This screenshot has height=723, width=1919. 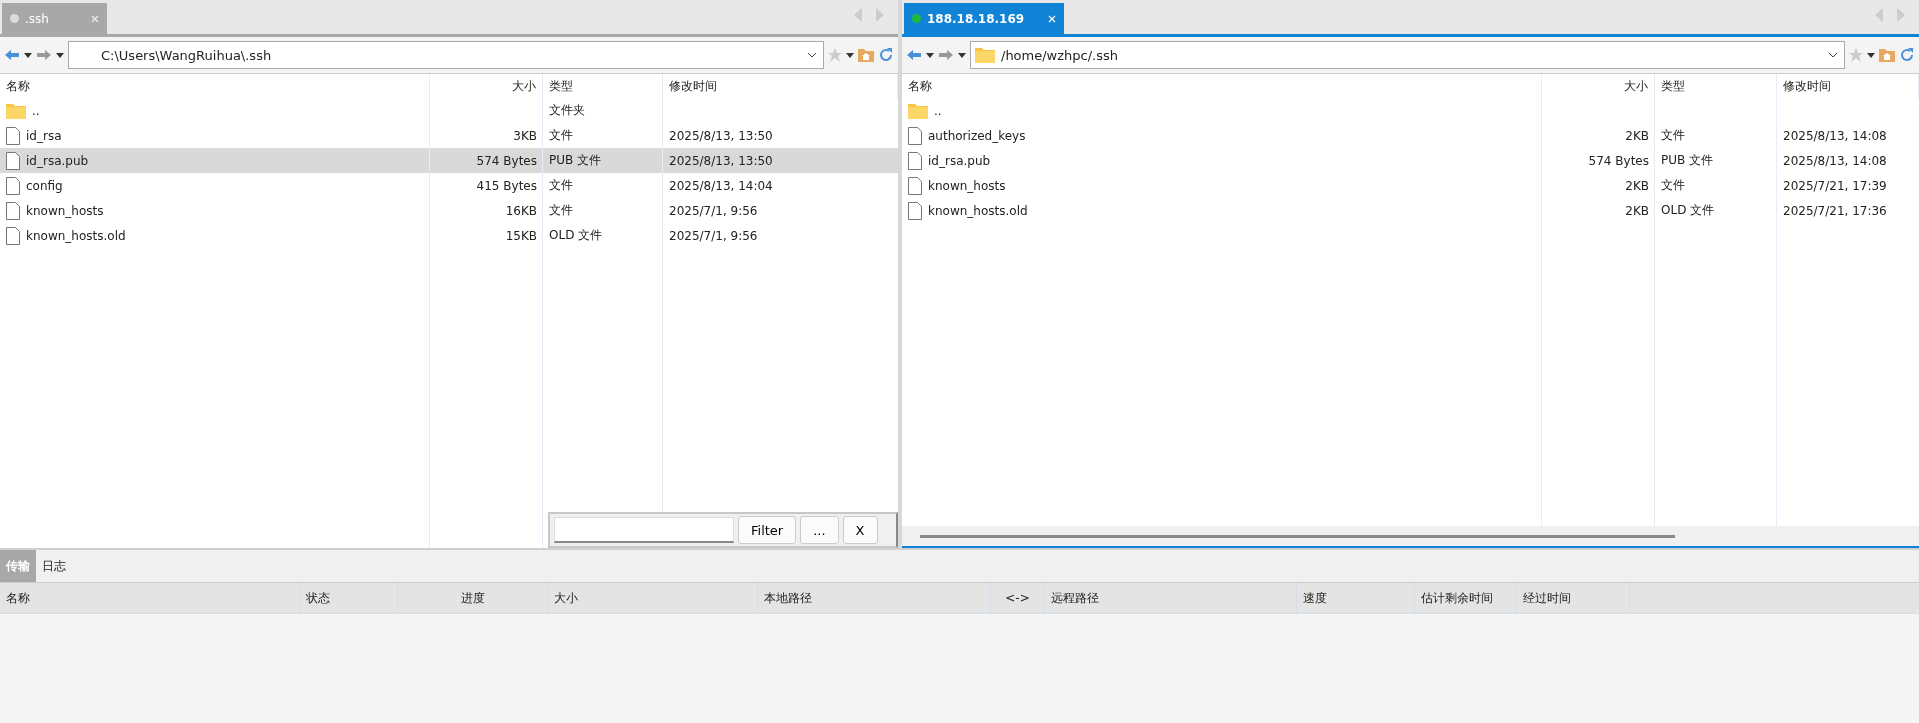 I want to click on file-name: .., so click(x=36, y=110).